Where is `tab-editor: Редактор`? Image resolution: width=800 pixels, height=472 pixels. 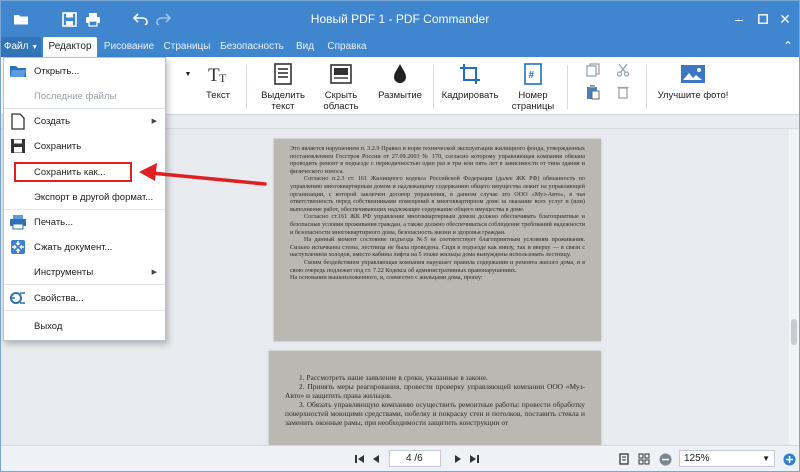
tab-editor: Редактор is located at coordinates (70, 47).